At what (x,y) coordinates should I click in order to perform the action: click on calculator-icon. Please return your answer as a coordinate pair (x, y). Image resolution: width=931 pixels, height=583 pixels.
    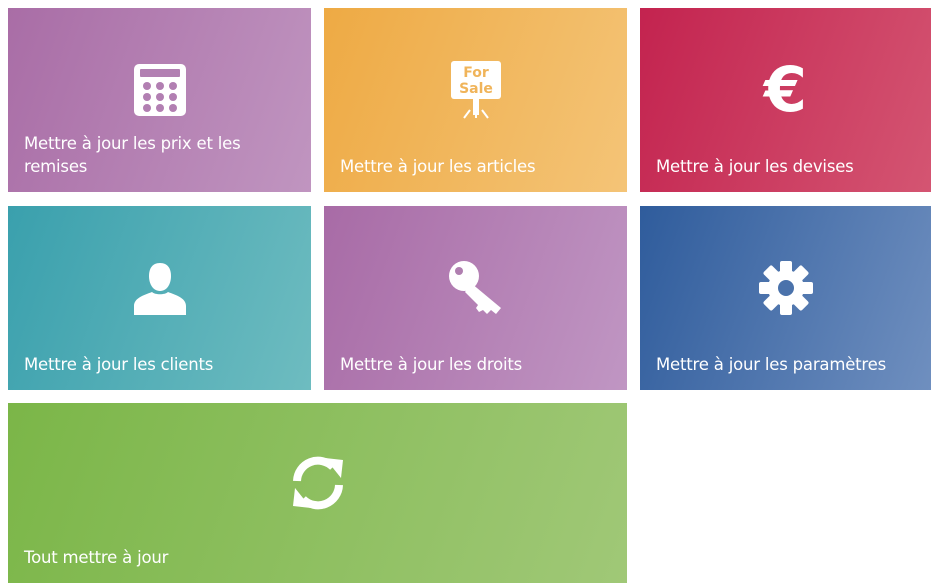
    Looking at the image, I should click on (160, 90).